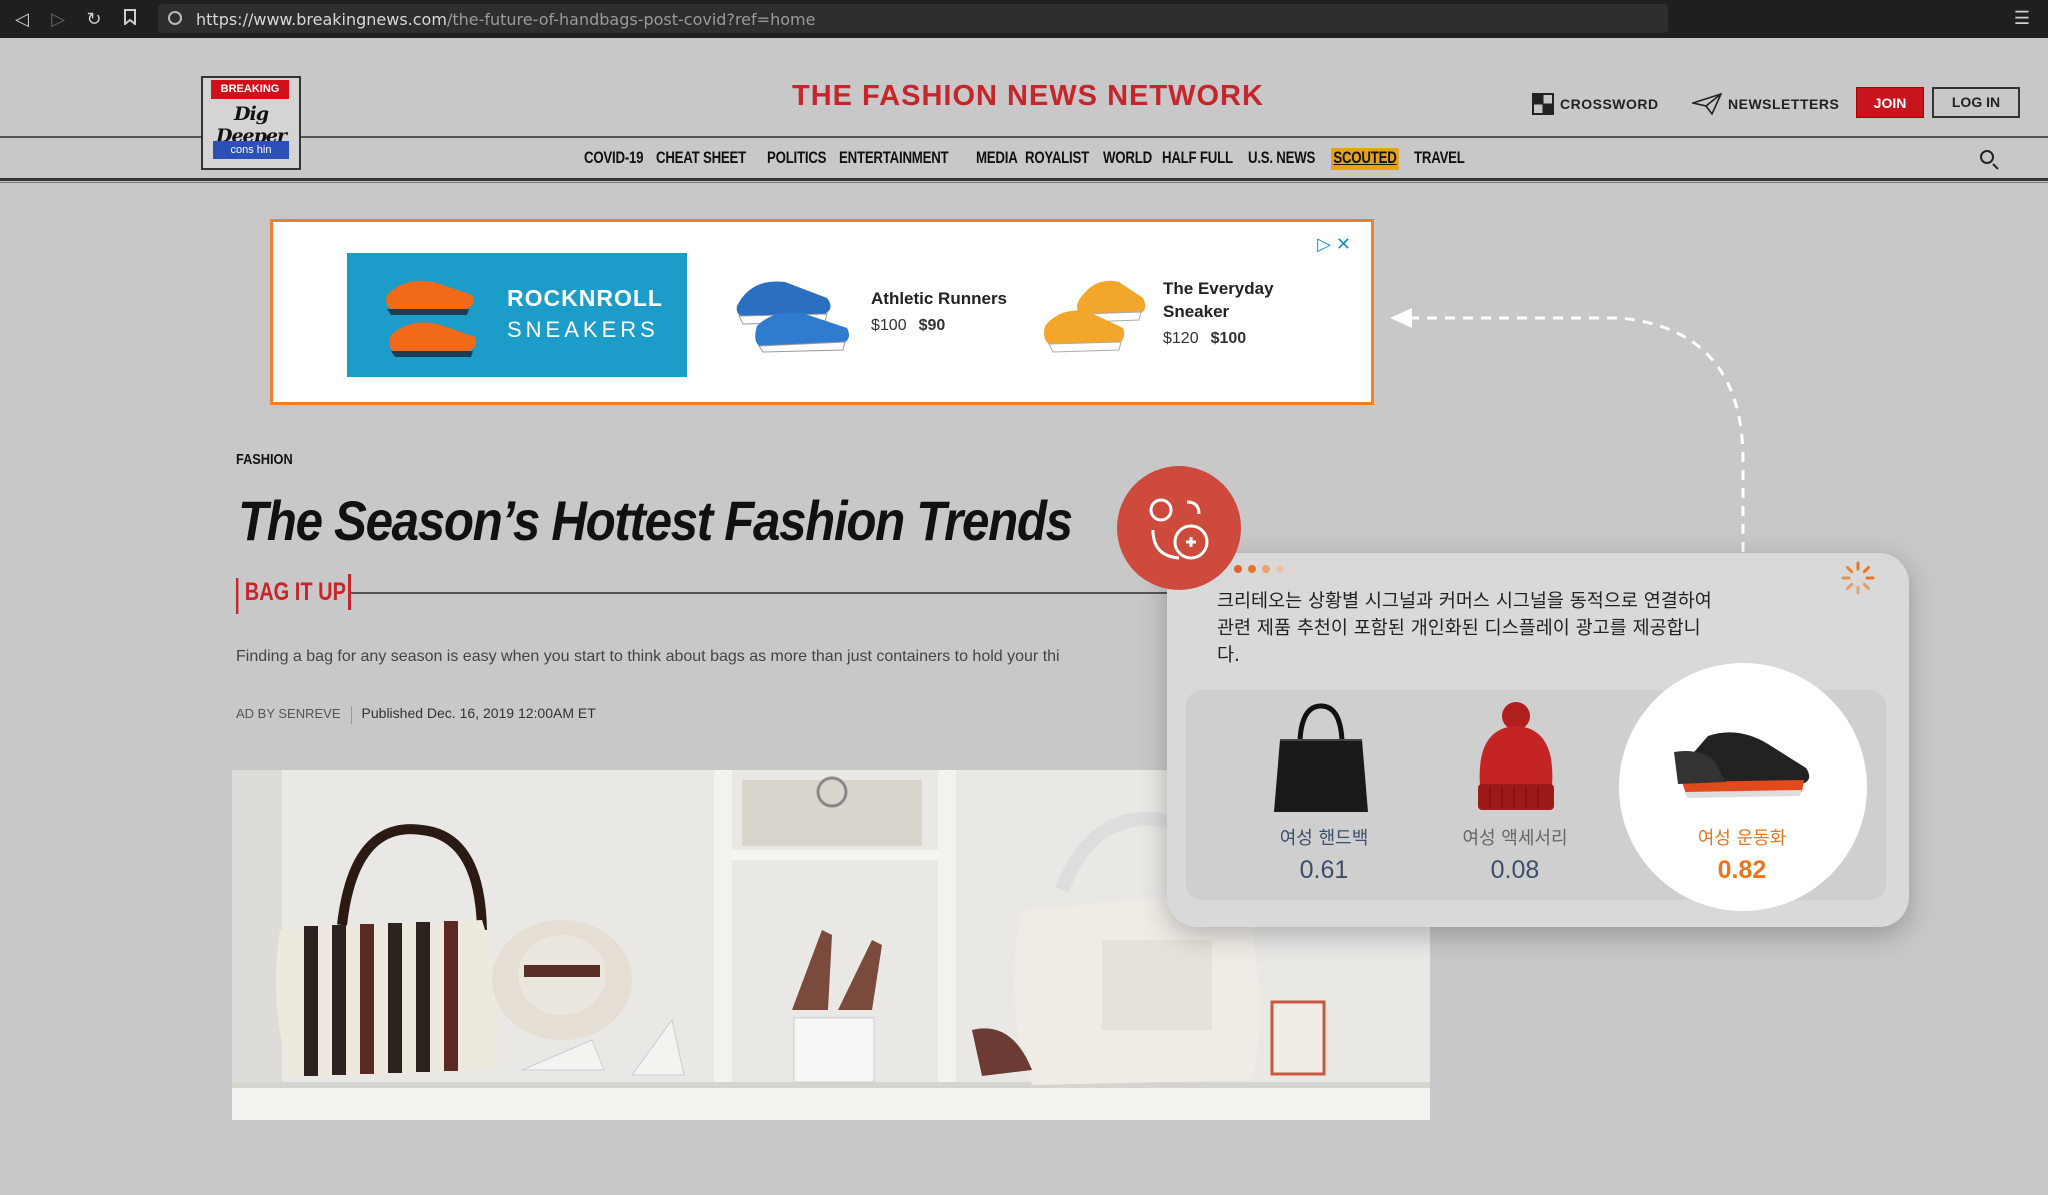 Image resolution: width=2048 pixels, height=1195 pixels. I want to click on beanie-image, so click(1516, 756).